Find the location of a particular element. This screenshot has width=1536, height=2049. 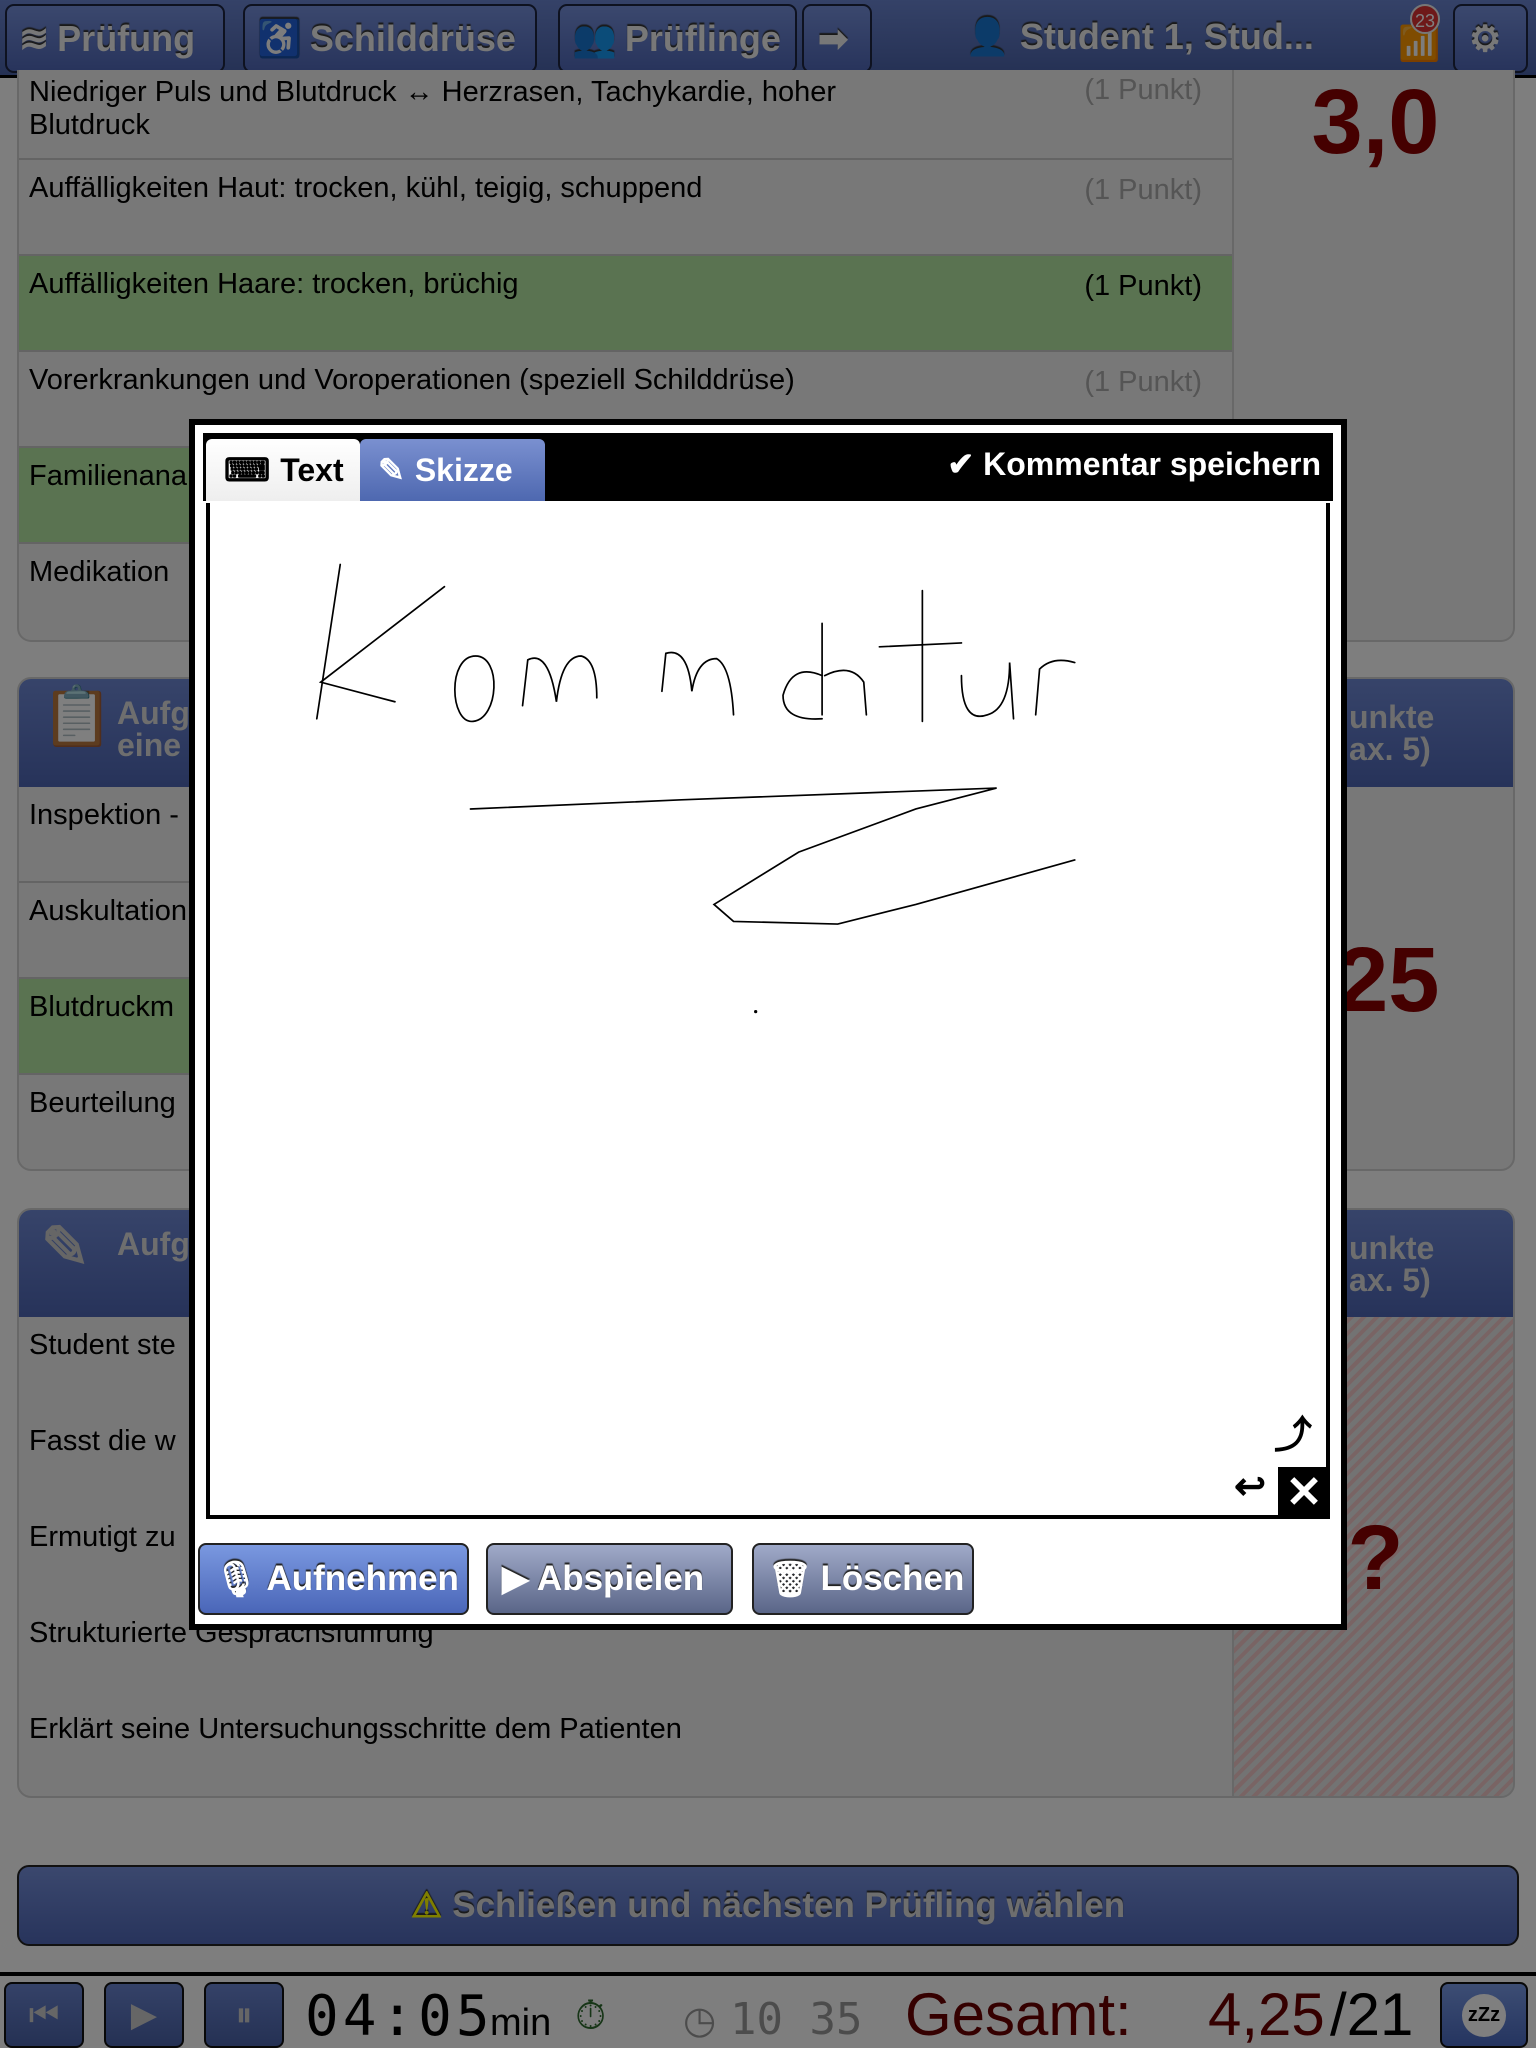

record-button: 🎙 Aufnehmen is located at coordinates (333, 1579).